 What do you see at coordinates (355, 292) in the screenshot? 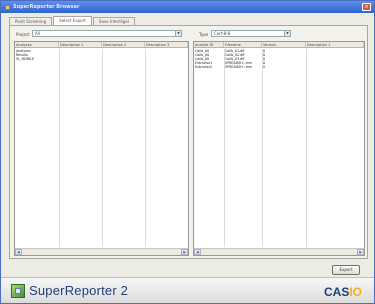
I see `brand-accent: IO` at bounding box center [355, 292].